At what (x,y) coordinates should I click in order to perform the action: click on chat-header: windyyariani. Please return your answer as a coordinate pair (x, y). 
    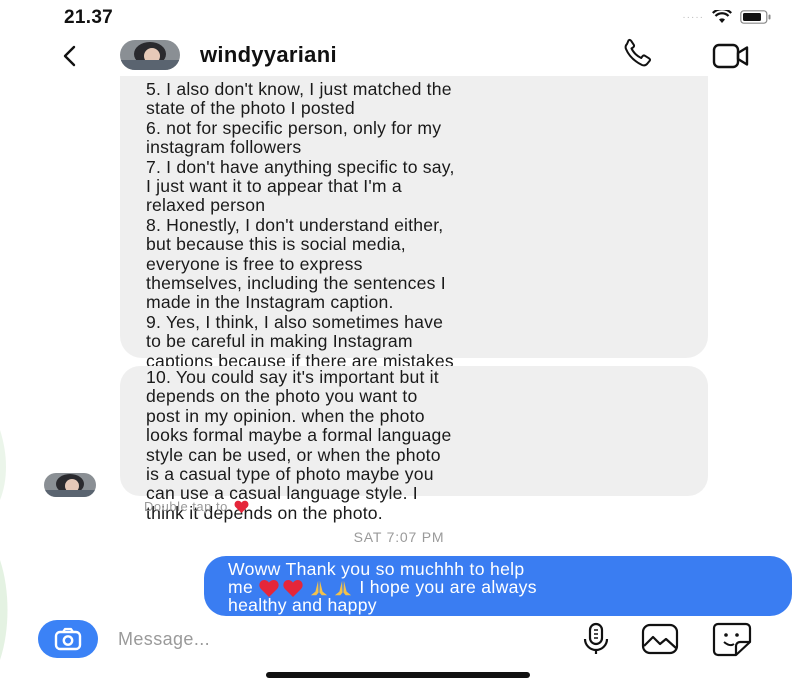
    Looking at the image, I should click on (399, 58).